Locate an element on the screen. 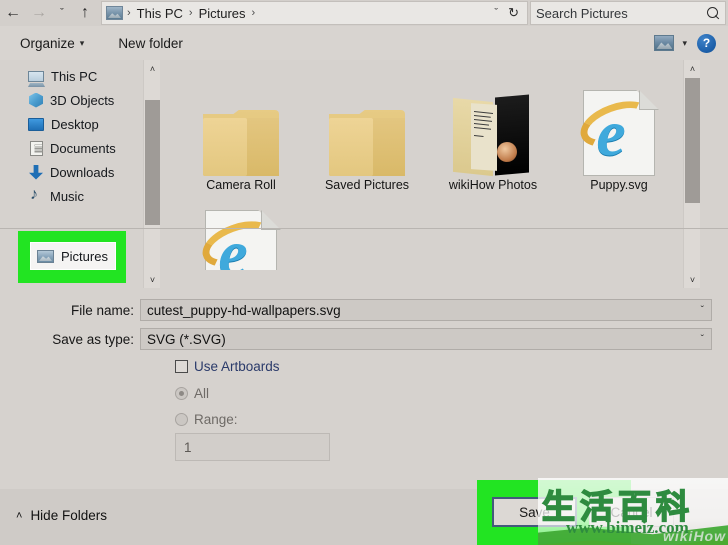 This screenshot has height=545, width=728. search-icon is located at coordinates (713, 13).